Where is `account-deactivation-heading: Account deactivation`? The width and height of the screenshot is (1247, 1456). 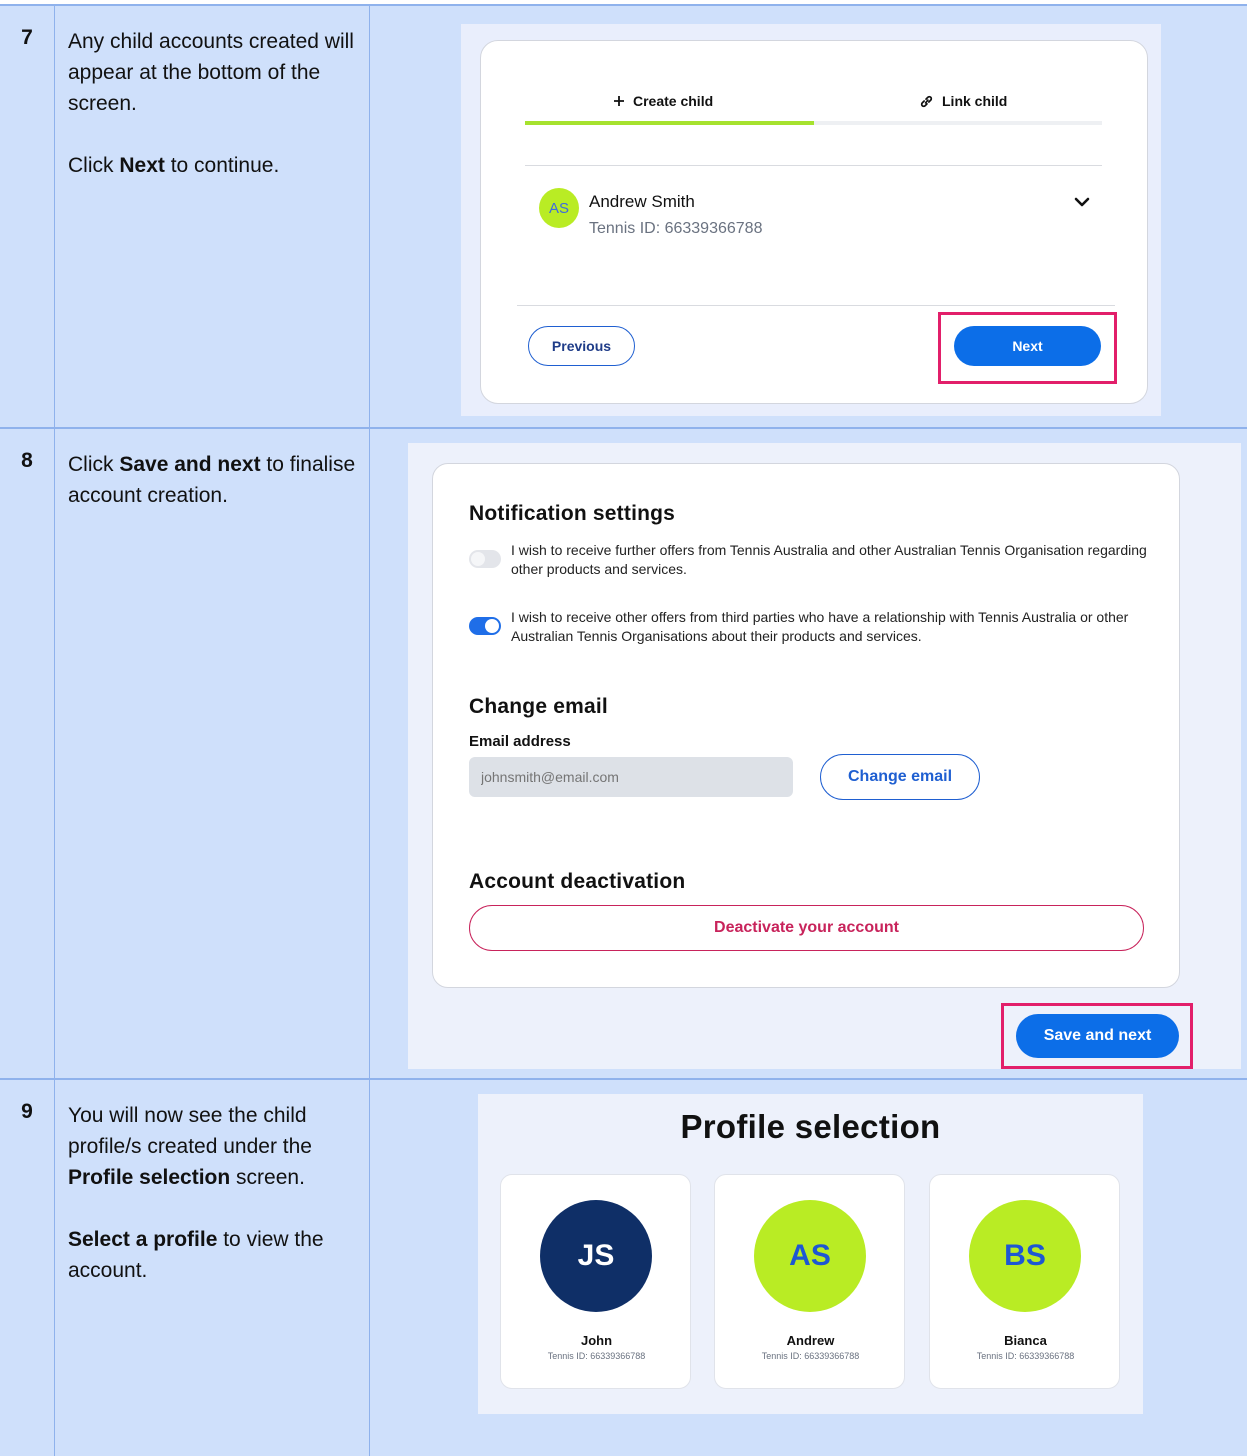
account-deactivation-heading: Account deactivation is located at coordinates (577, 881).